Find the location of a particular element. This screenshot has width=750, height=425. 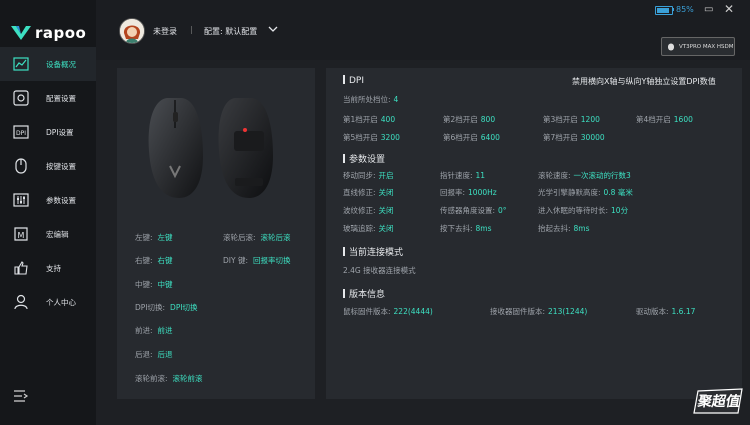

sidebar-item-support: 支持 is located at coordinates (48, 268).